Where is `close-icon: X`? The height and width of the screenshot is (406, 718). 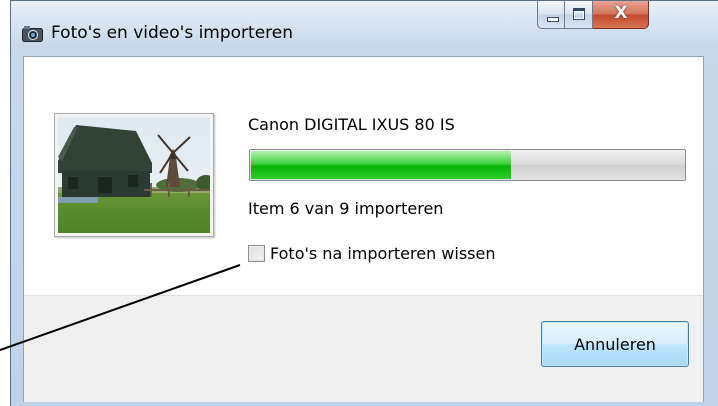
close-icon: X is located at coordinates (621, 13).